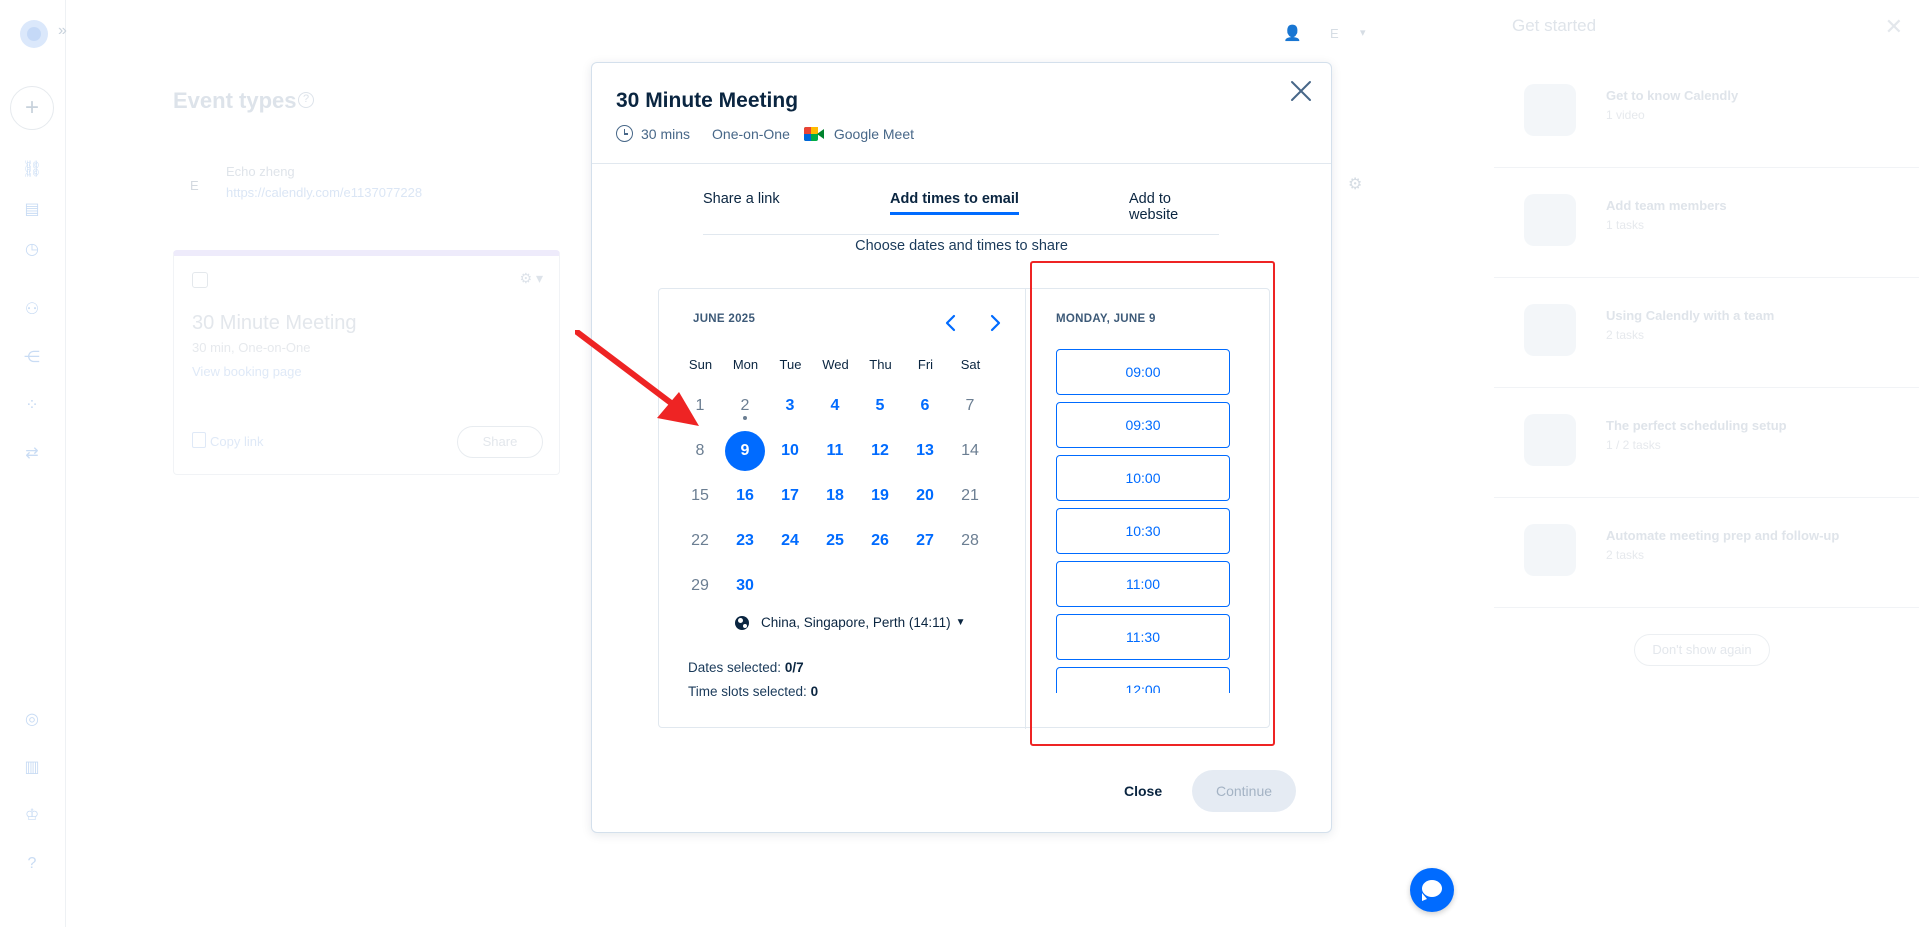  What do you see at coordinates (1706, 444) in the screenshot?
I see `list-item: The perfect scheduling setup 1 / 2 tasks` at bounding box center [1706, 444].